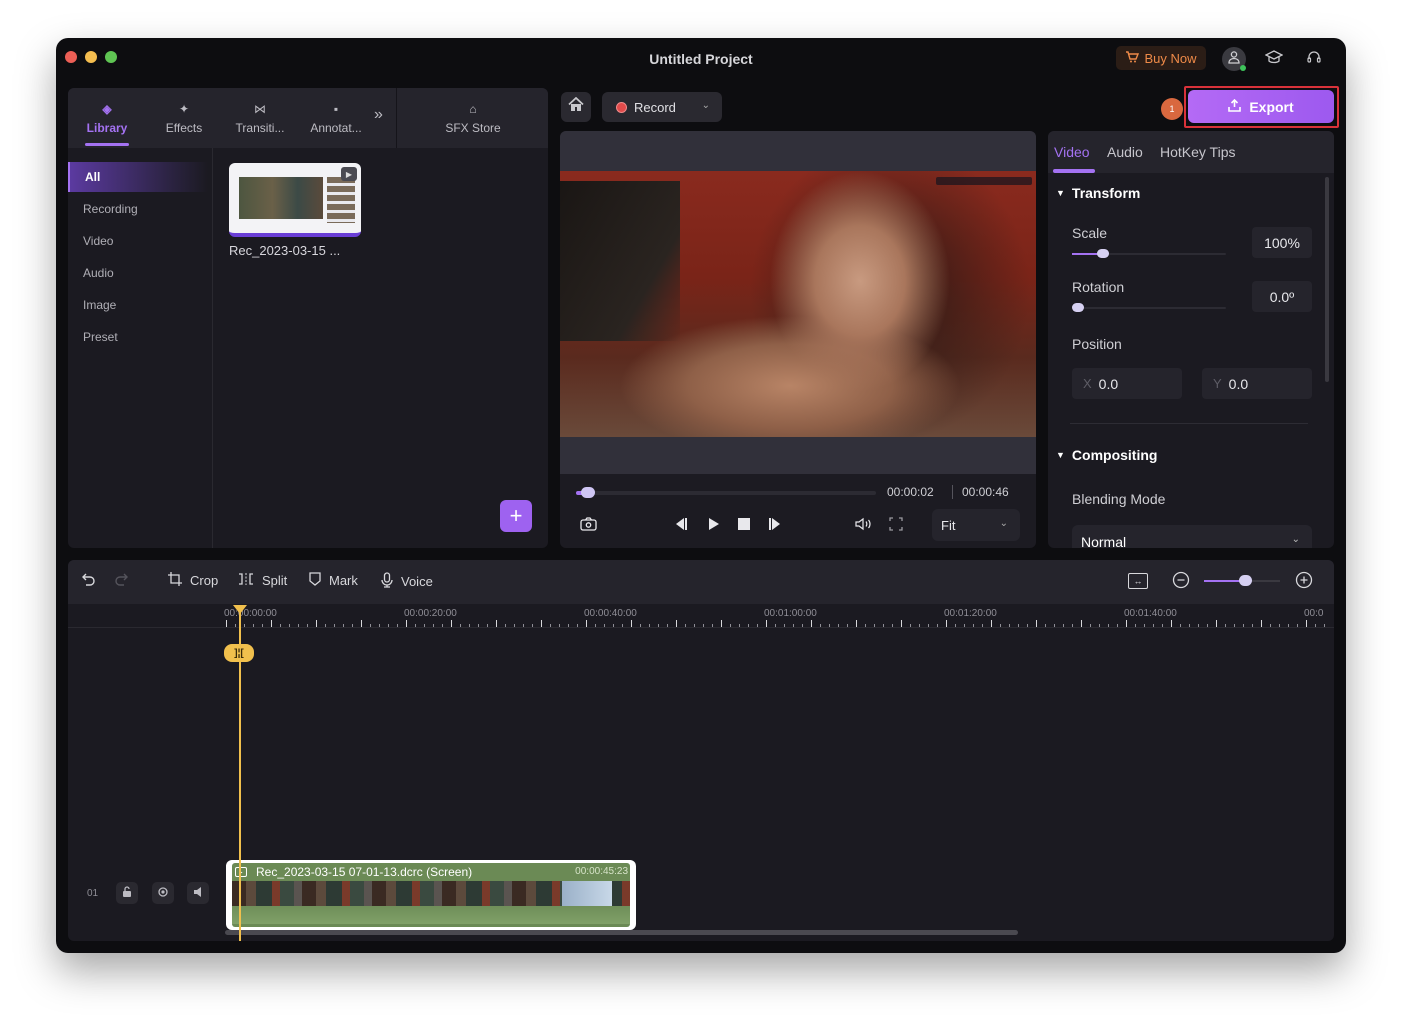  What do you see at coordinates (610, 613) in the screenshot?
I see `ruler-label: 00:00:40:00` at bounding box center [610, 613].